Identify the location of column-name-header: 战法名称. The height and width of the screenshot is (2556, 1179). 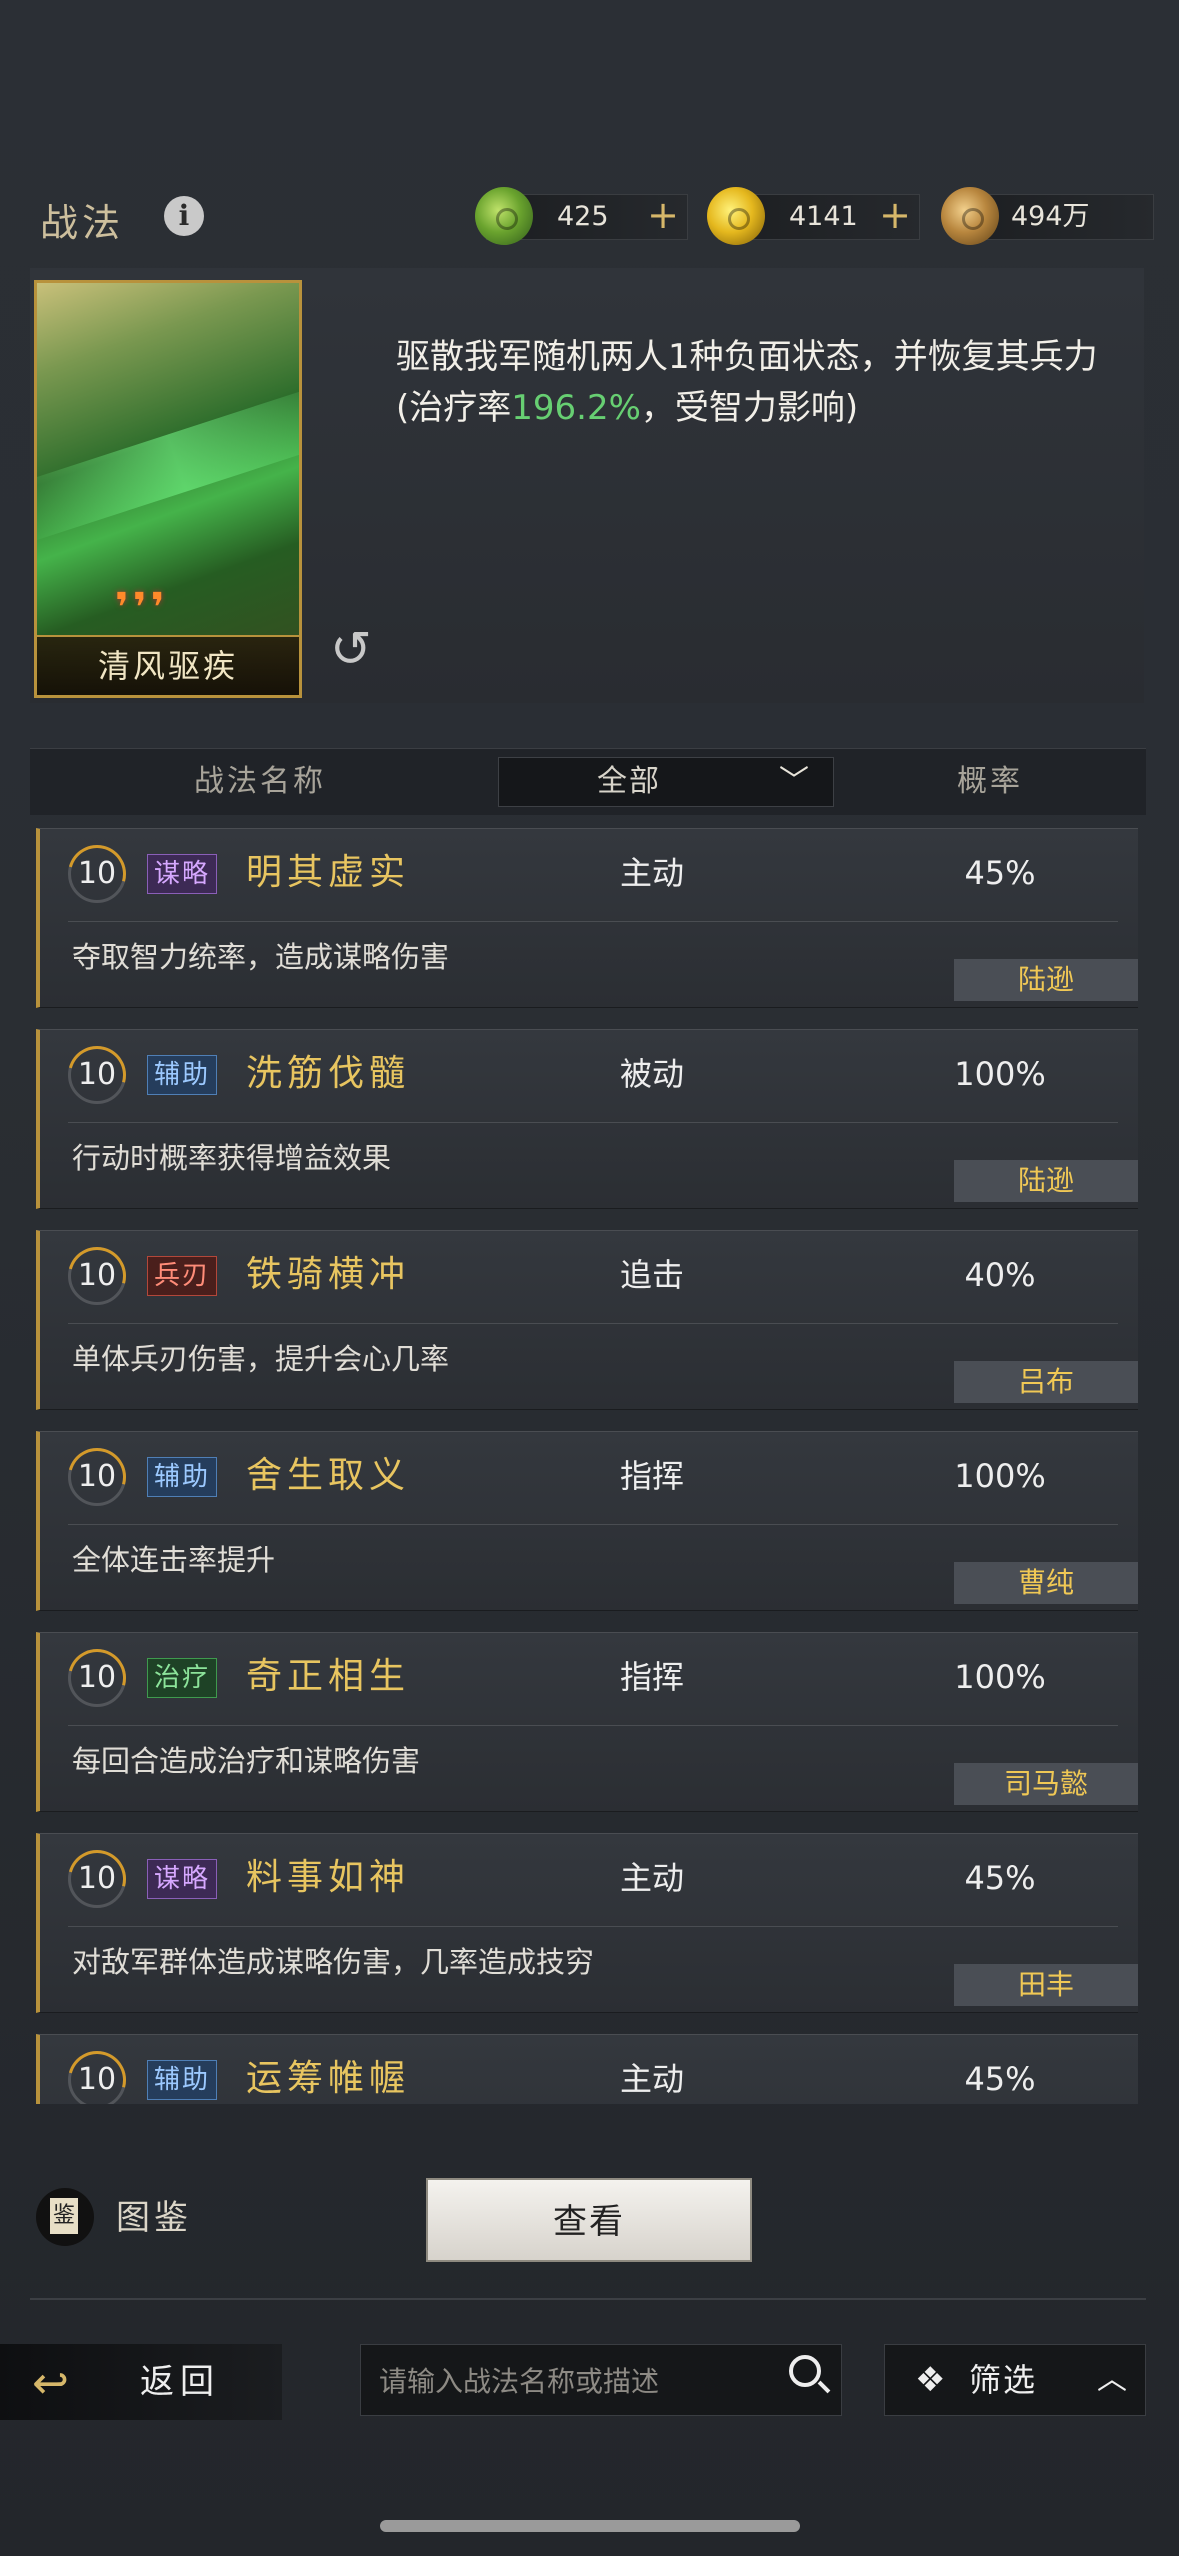
(260, 781).